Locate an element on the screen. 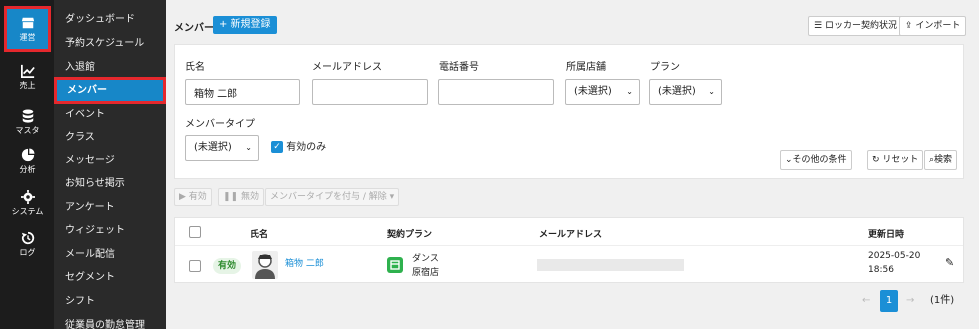 The width and height of the screenshot is (979, 329). store-select: (未選択) ⌄ is located at coordinates (602, 92).